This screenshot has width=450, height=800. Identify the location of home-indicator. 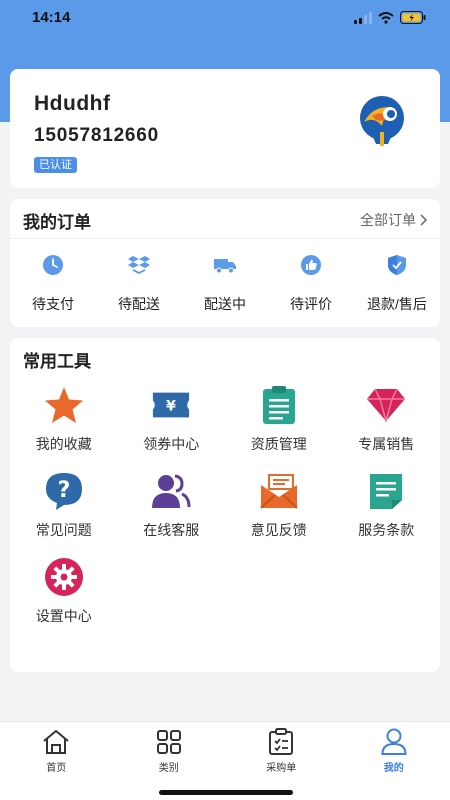
(226, 792).